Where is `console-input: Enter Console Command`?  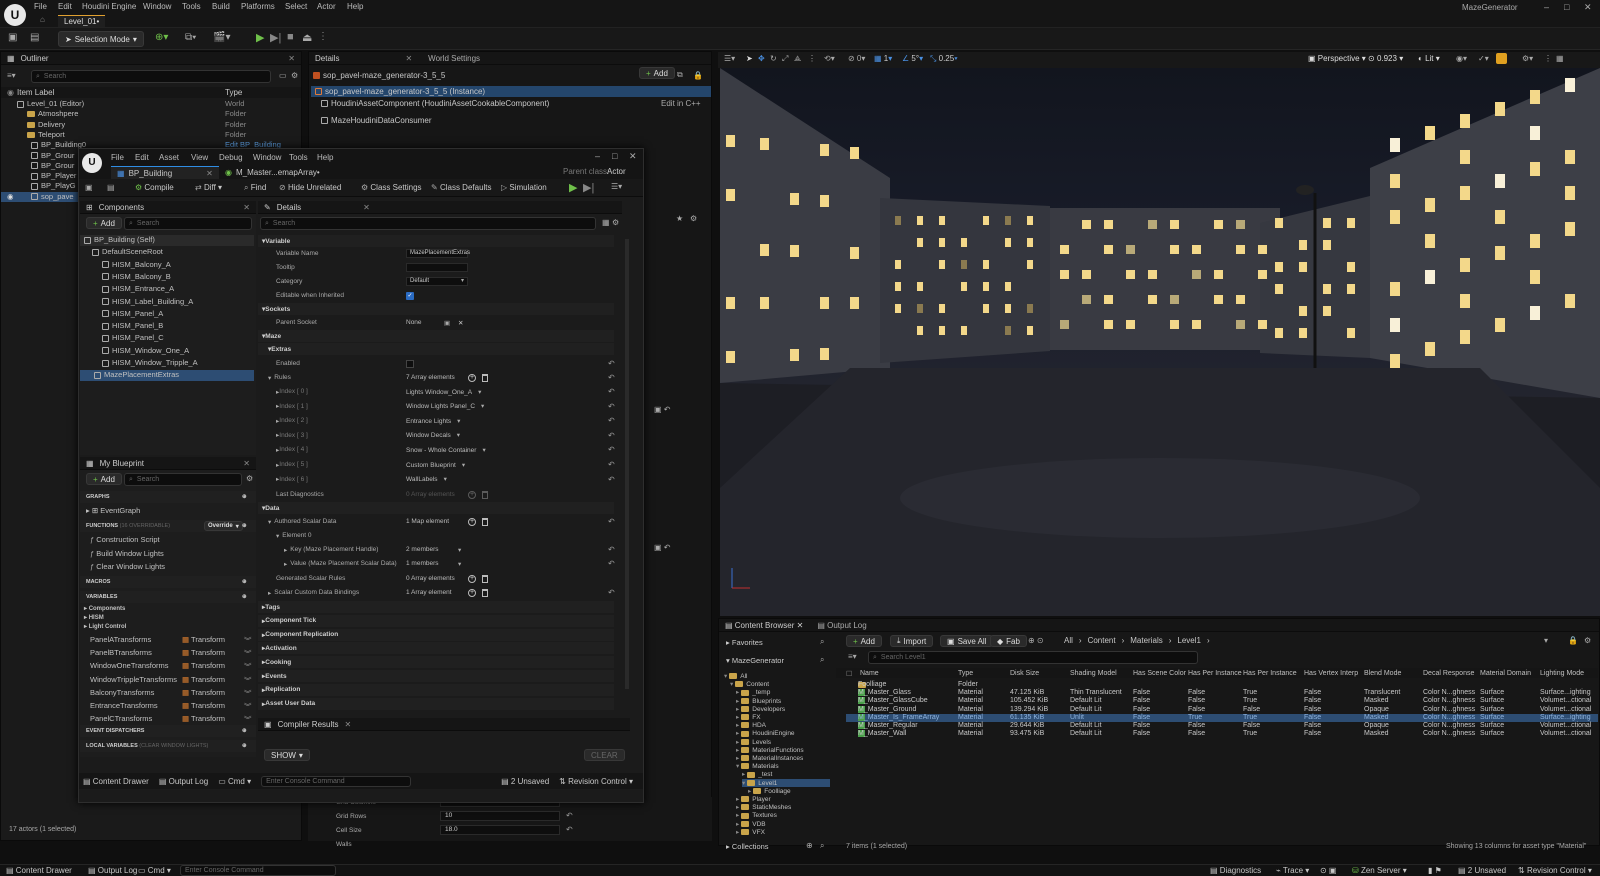
console-input: Enter Console Command is located at coordinates (258, 870).